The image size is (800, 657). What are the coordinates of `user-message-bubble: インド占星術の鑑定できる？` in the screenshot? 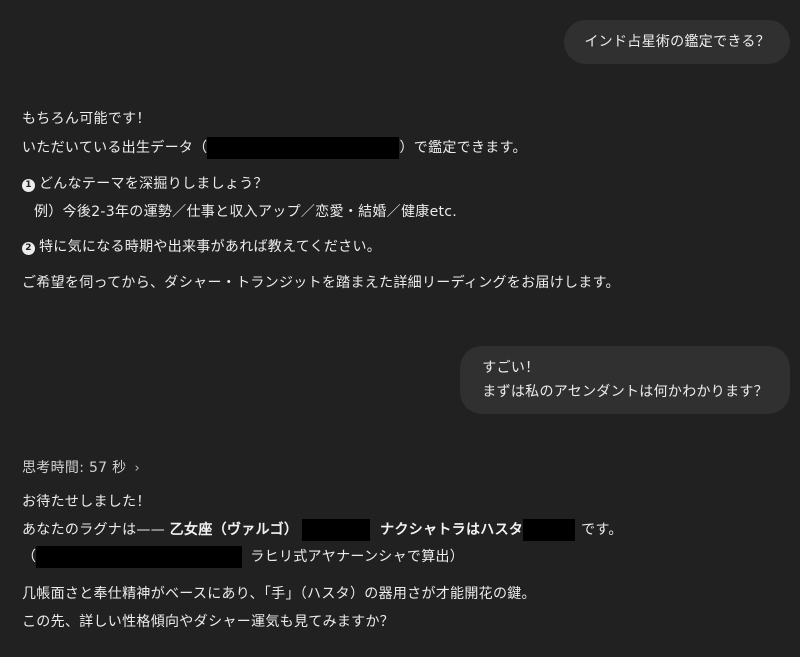 It's located at (677, 42).